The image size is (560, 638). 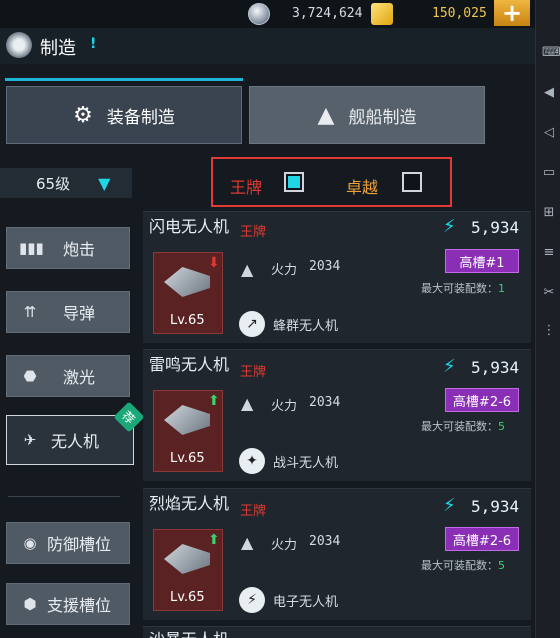 What do you see at coordinates (64, 496) in the screenshot?
I see `category-divider` at bounding box center [64, 496].